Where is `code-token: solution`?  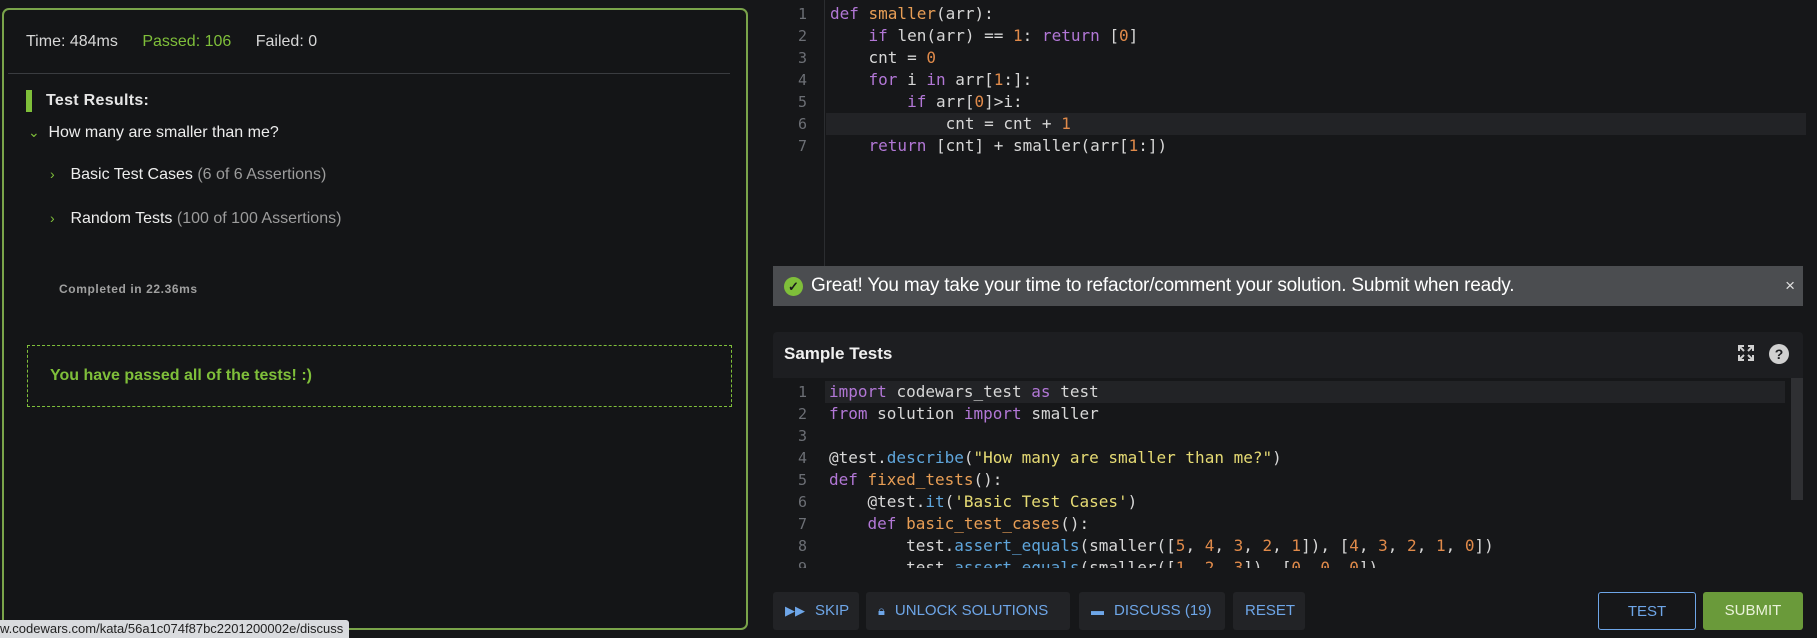
code-token: solution is located at coordinates (920, 413).